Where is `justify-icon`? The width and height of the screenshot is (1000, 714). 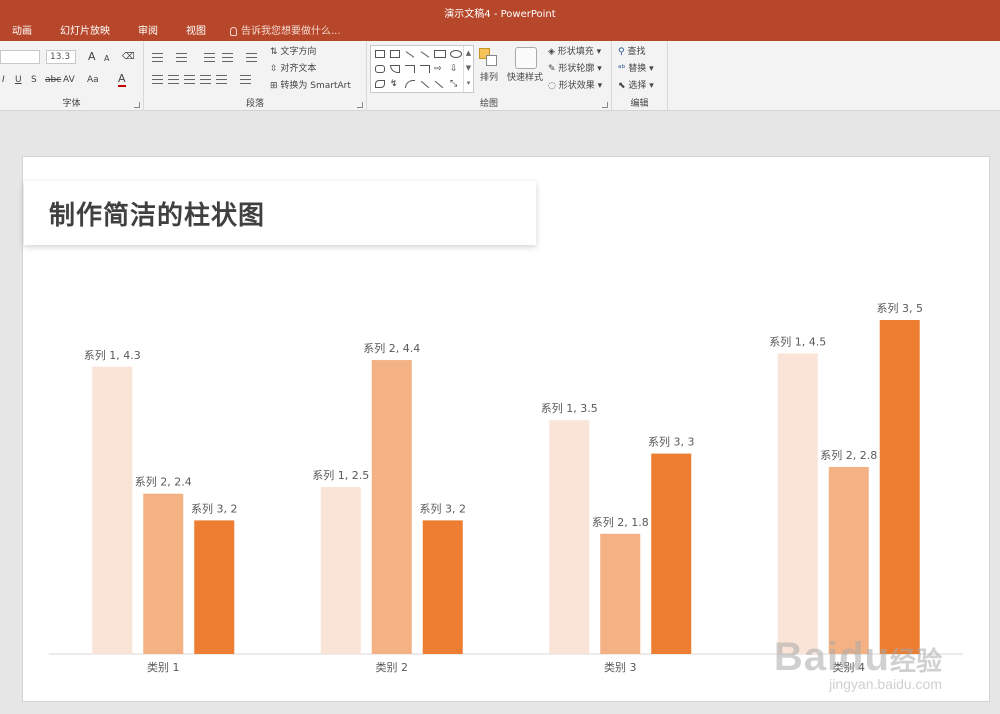 justify-icon is located at coordinates (205, 79).